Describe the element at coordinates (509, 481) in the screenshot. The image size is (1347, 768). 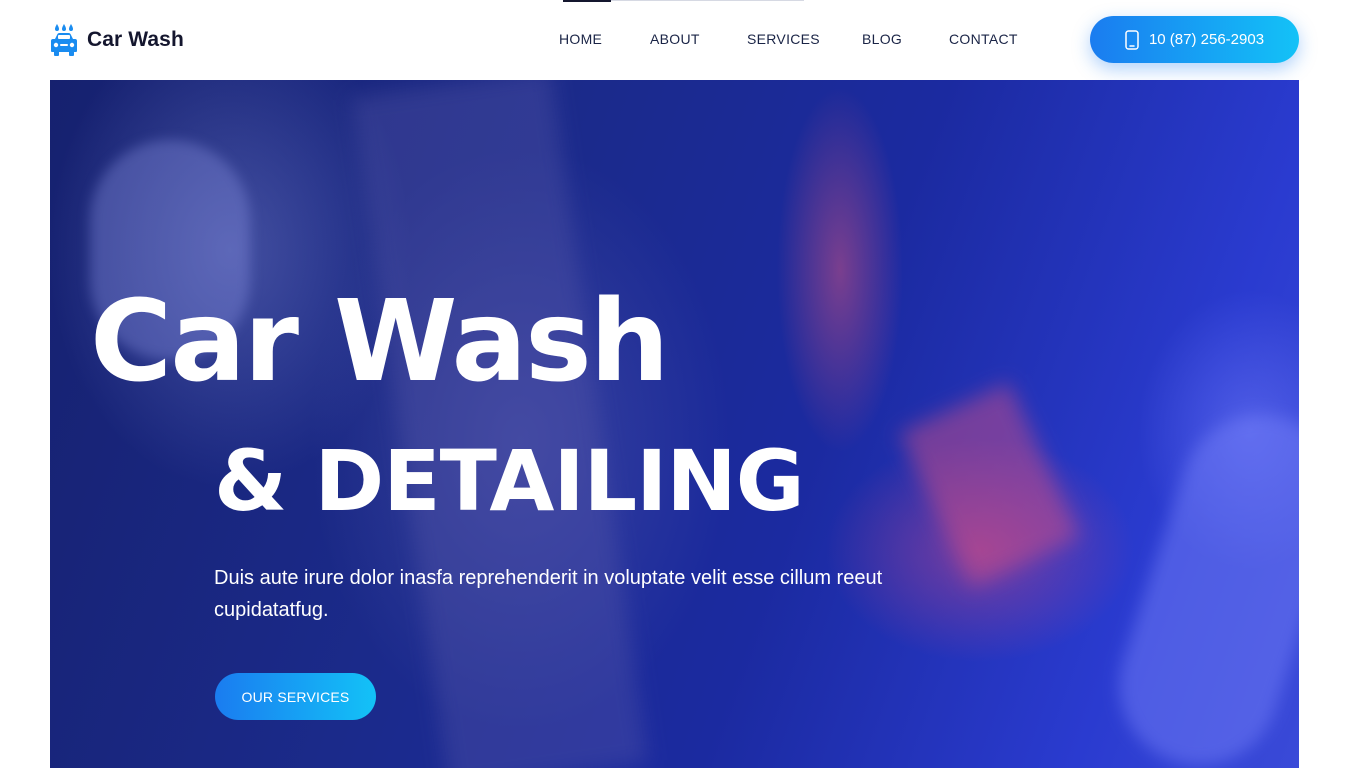
I see `hero-subtitle: & DETAILING` at that location.